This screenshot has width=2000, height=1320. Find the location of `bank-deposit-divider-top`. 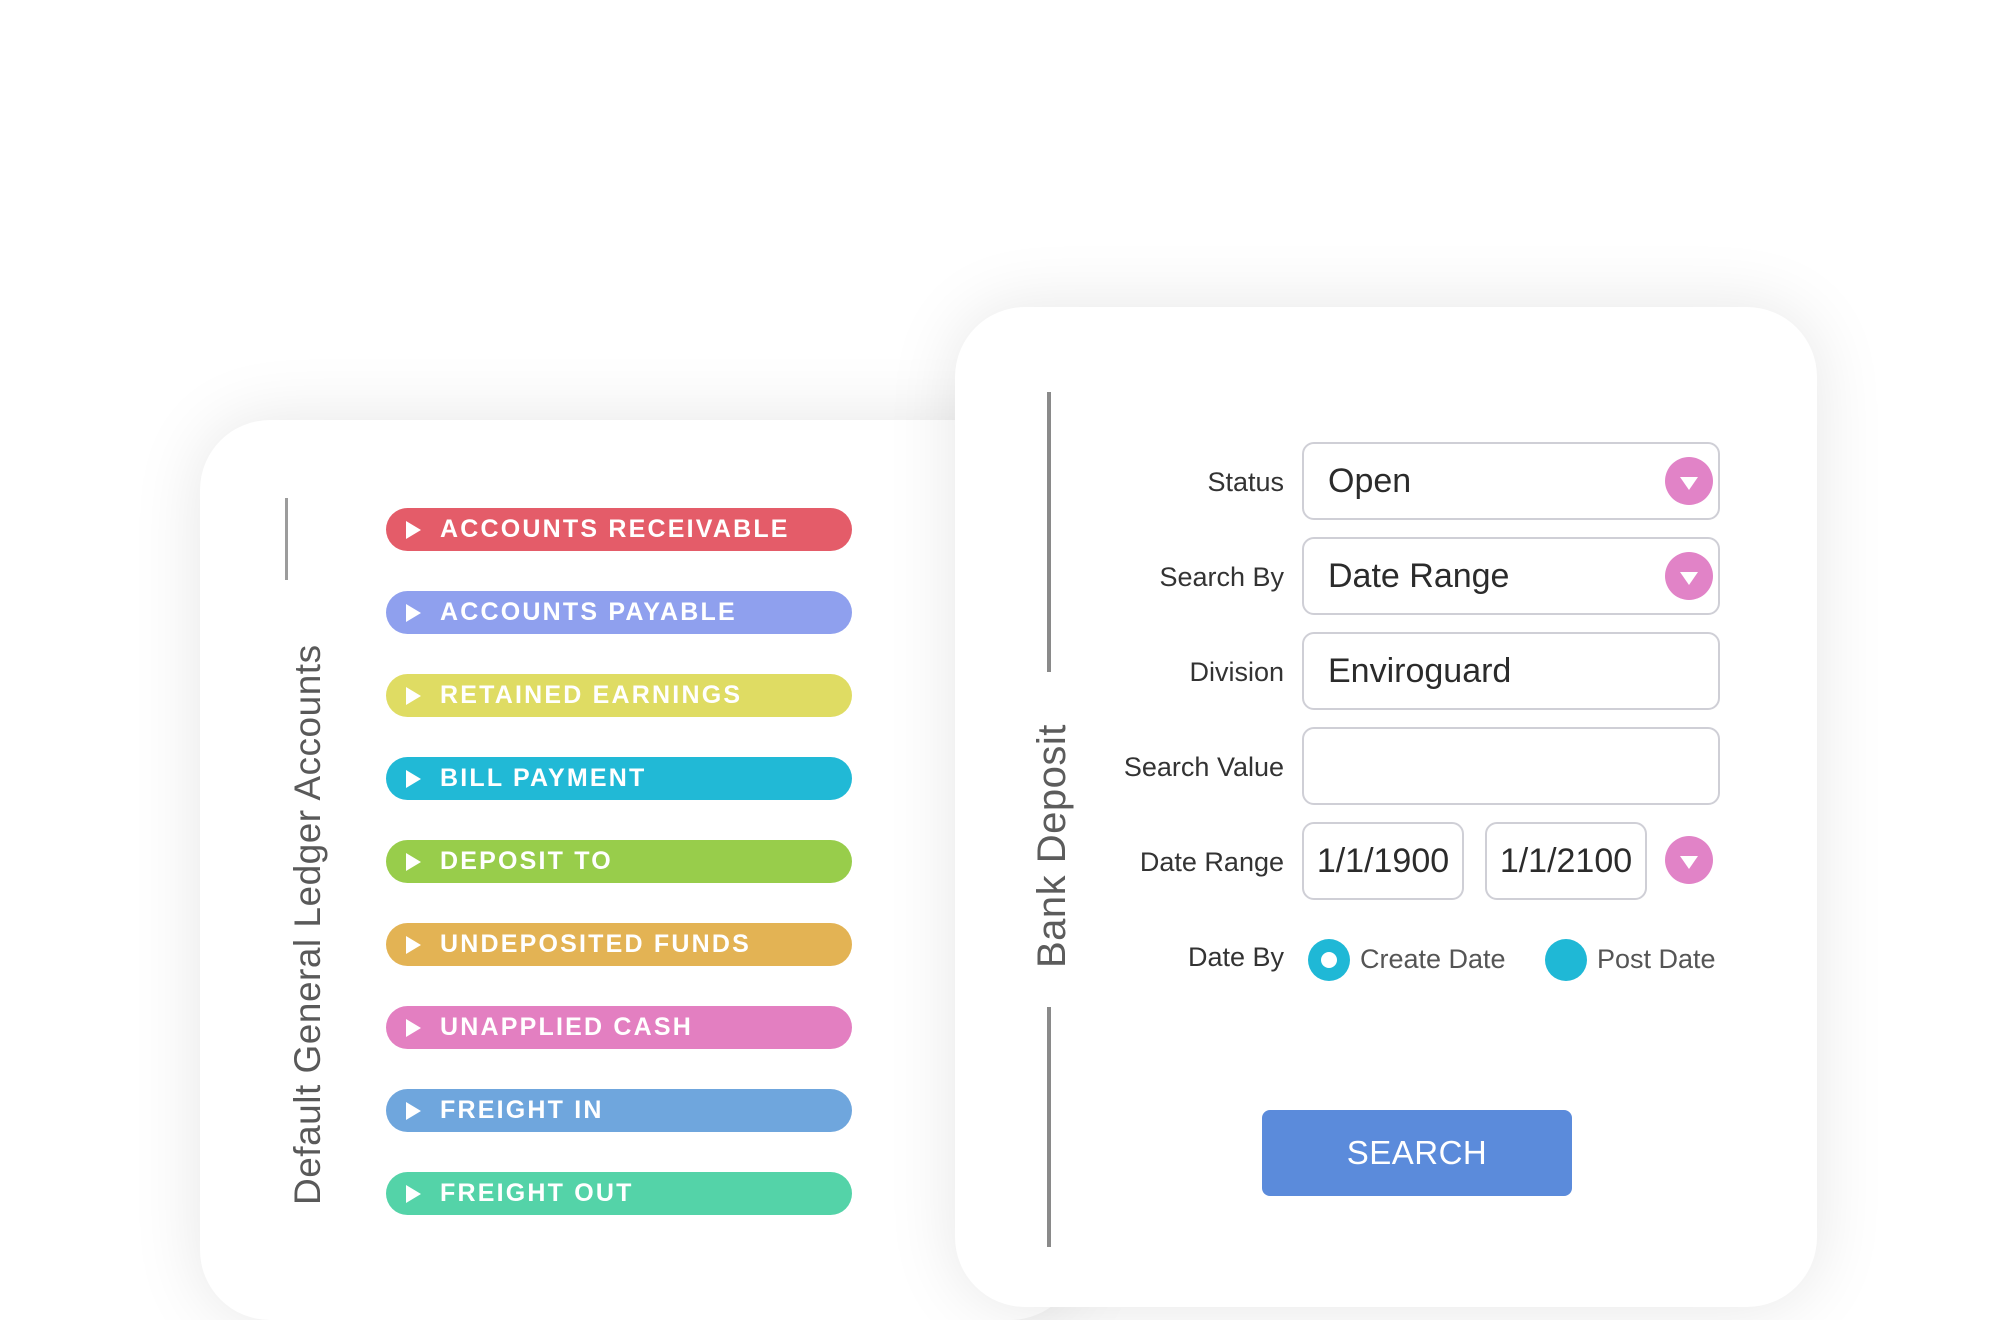

bank-deposit-divider-top is located at coordinates (1049, 532).